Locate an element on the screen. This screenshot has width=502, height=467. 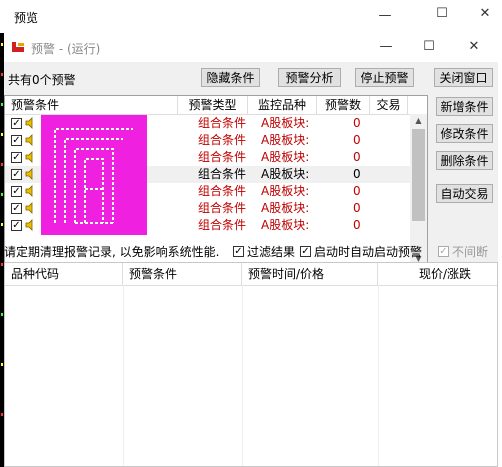
inner-window-title: 预警 - (运行) is located at coordinates (66, 49).